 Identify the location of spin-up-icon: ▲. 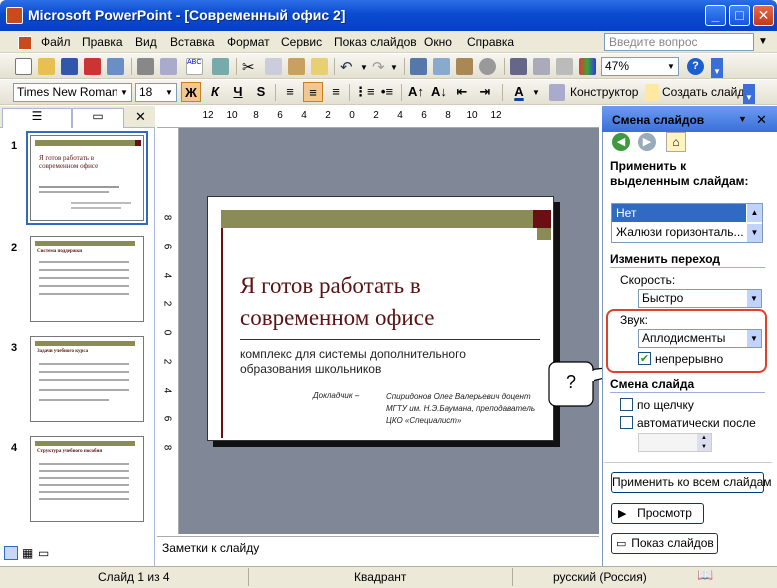
(704, 438).